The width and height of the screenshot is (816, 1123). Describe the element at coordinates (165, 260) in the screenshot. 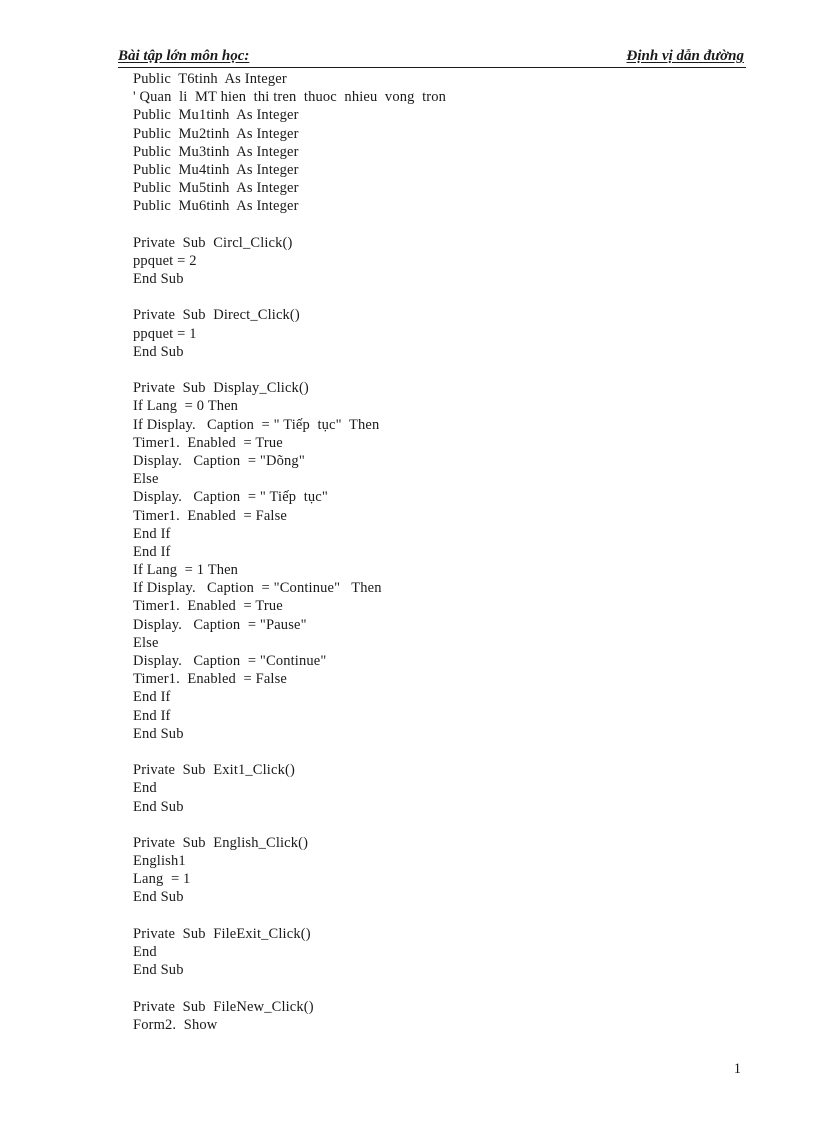

I see `code-line: ppquet = 2` at that location.